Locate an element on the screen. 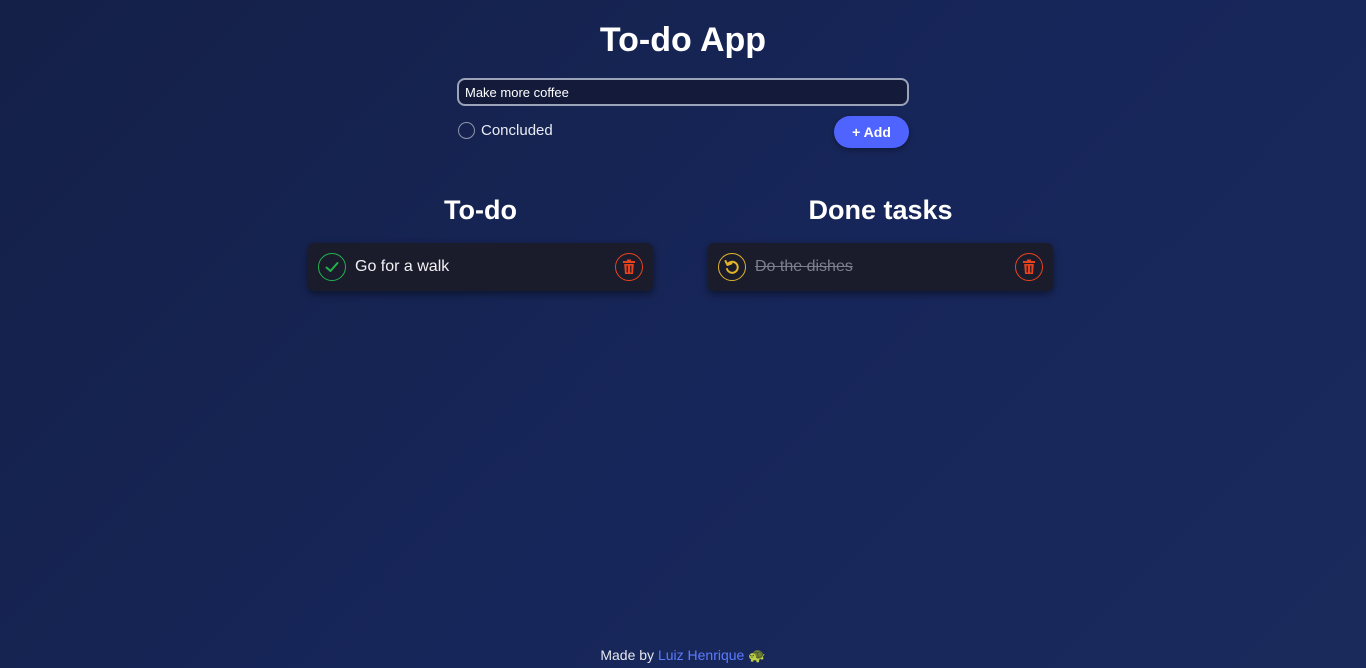 The height and width of the screenshot is (668, 1366). add-button: + Add is located at coordinates (871, 132).